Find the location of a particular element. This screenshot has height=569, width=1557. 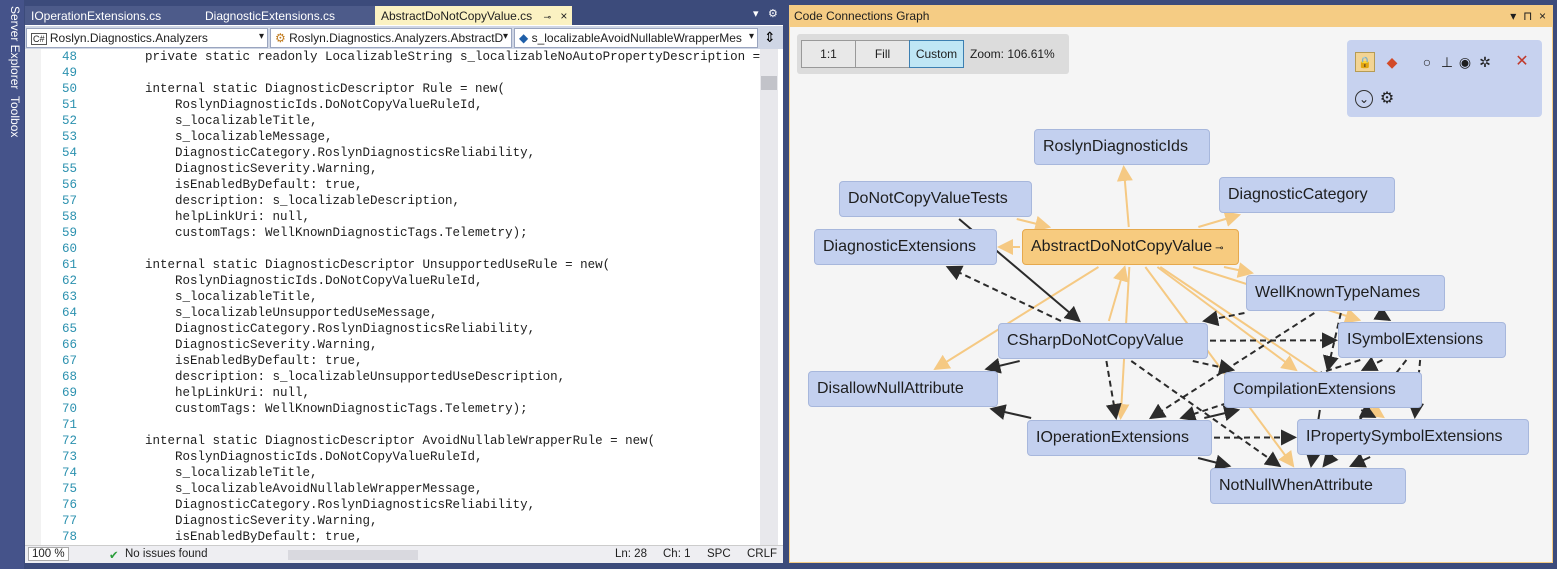

graph-node-compilationextensions: CompilationExtensions is located at coordinates (1323, 390).